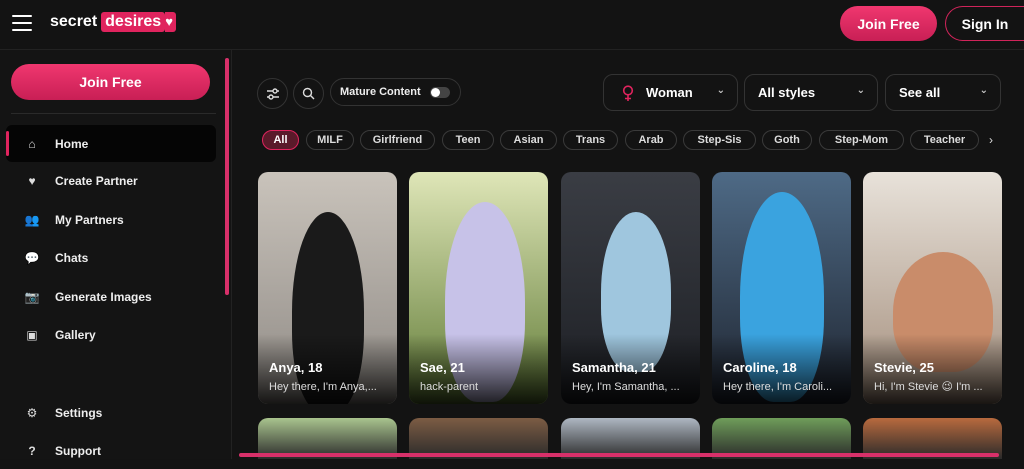 The width and height of the screenshot is (1024, 469). I want to click on help-icon: ?, so click(32, 450).